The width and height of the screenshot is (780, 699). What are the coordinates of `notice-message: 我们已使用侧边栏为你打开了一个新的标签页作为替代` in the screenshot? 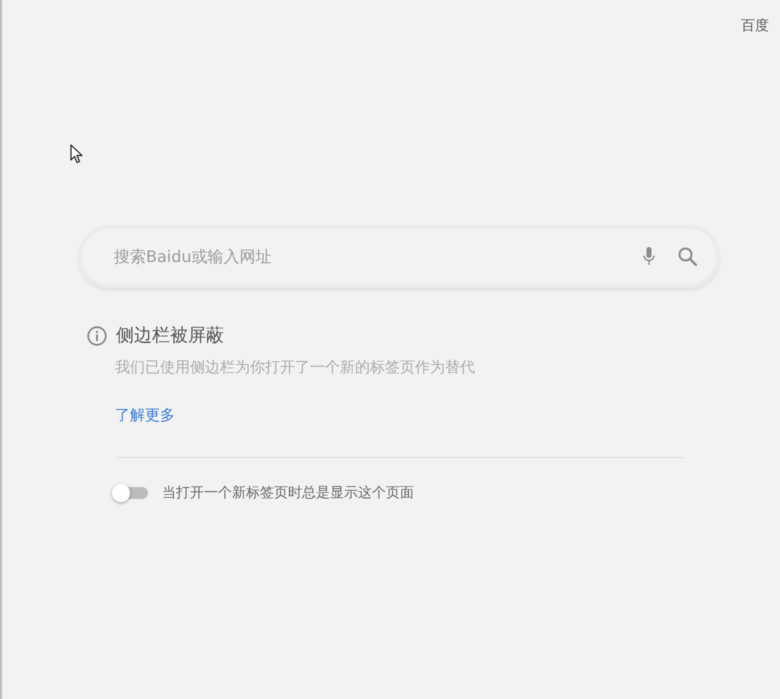 It's located at (295, 367).